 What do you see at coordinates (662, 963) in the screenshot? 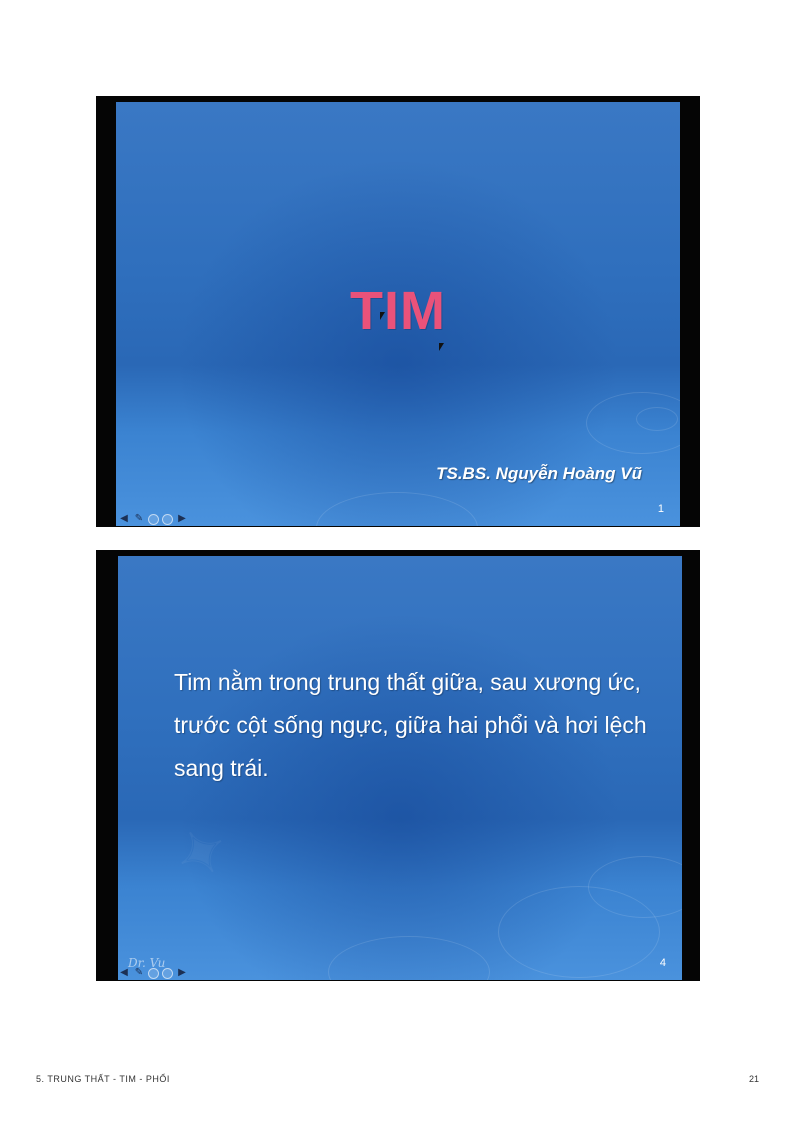
I see `slide-number: 4` at bounding box center [662, 963].